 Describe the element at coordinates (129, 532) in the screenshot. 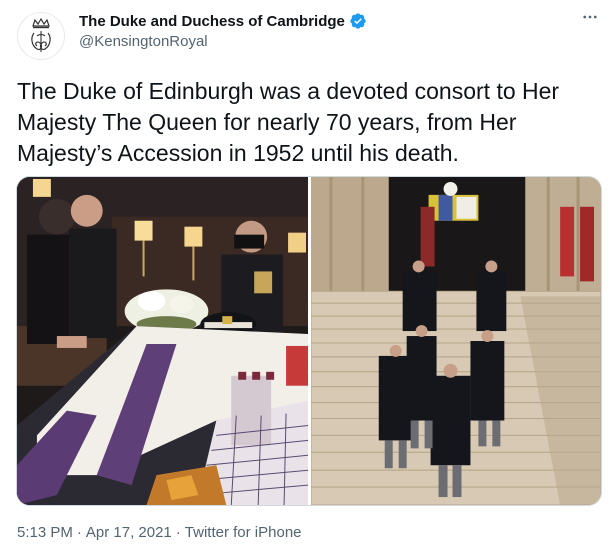

I see `tweet-date: Apr 17, 2021` at that location.